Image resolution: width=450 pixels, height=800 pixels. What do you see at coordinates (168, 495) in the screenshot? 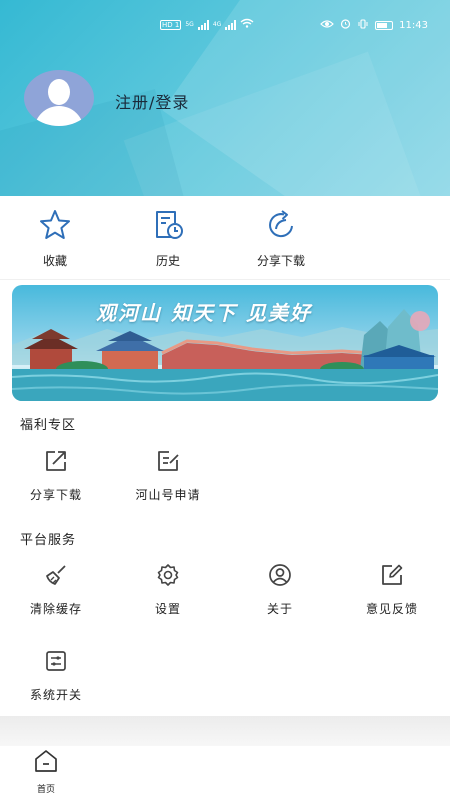
I see `heshan-apply-label: 河山号申请` at bounding box center [168, 495].